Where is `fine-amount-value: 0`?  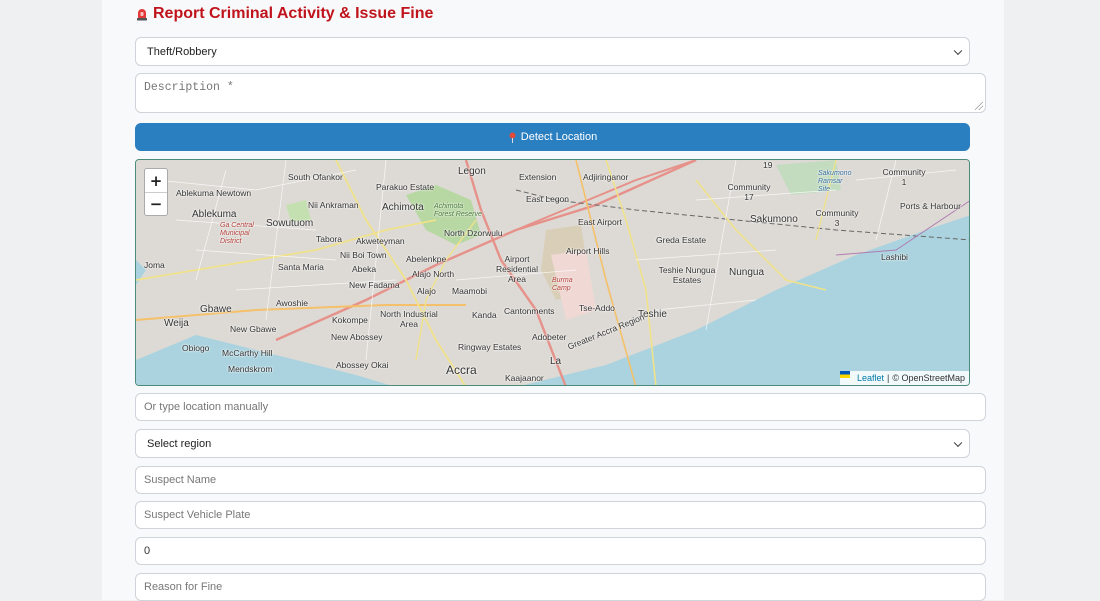 fine-amount-value: 0 is located at coordinates (147, 551).